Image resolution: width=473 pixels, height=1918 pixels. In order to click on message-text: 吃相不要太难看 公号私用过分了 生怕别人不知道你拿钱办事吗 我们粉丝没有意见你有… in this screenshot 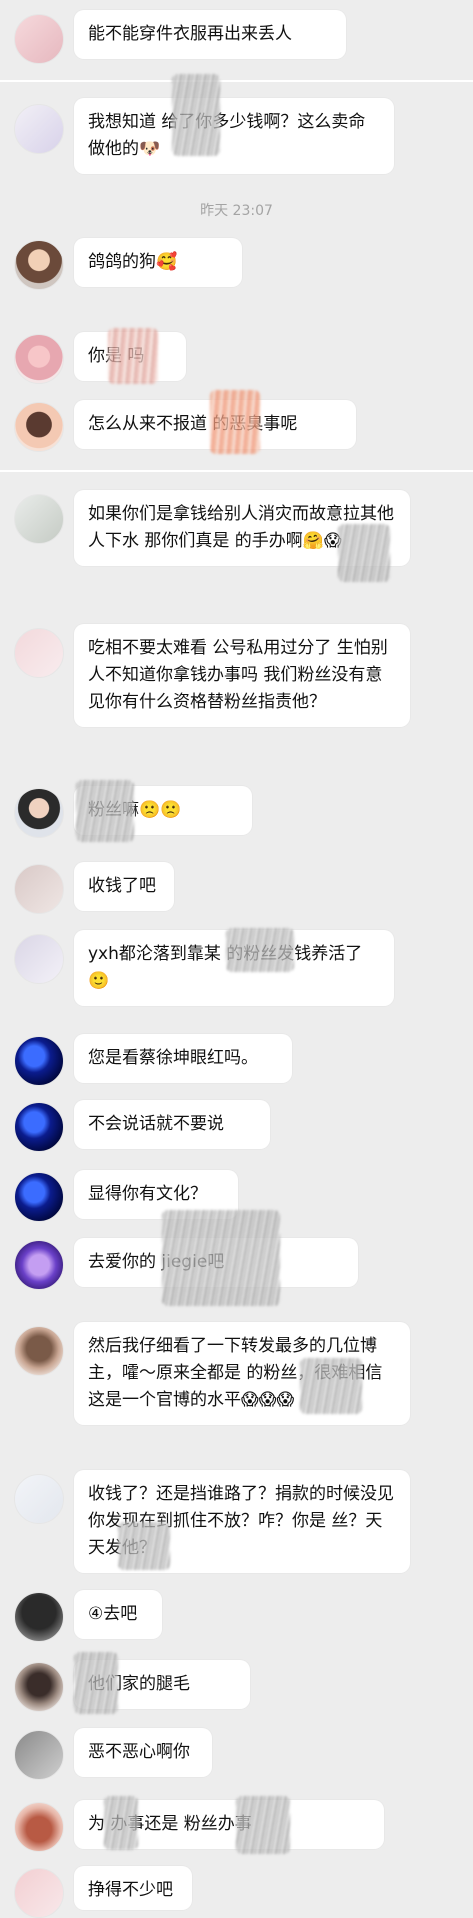, I will do `click(238, 675)`.